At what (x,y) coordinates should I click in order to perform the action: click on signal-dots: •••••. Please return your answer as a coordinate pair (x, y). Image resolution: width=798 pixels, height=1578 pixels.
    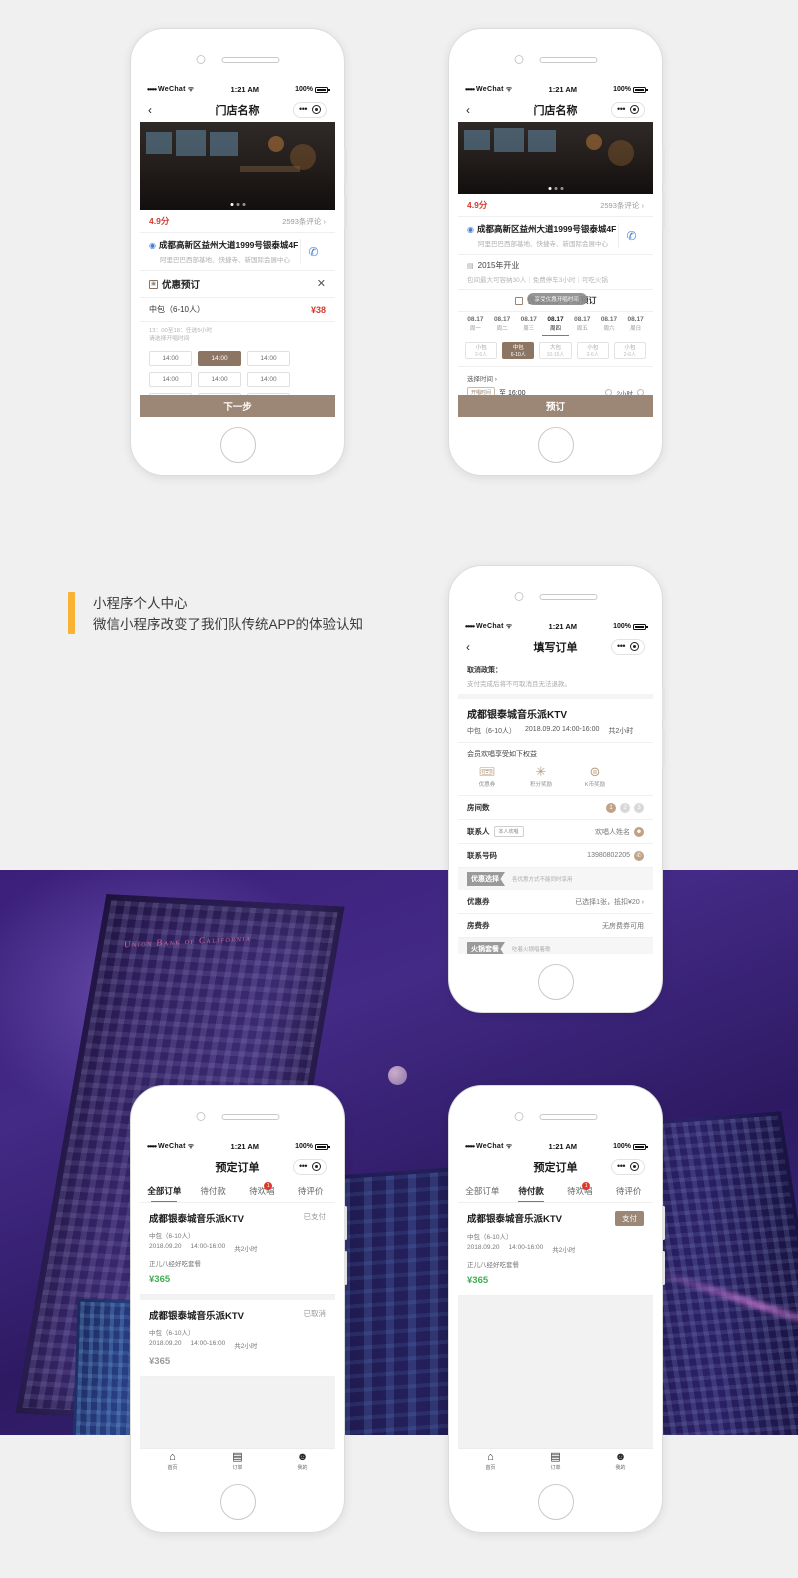
    Looking at the image, I should click on (470, 89).